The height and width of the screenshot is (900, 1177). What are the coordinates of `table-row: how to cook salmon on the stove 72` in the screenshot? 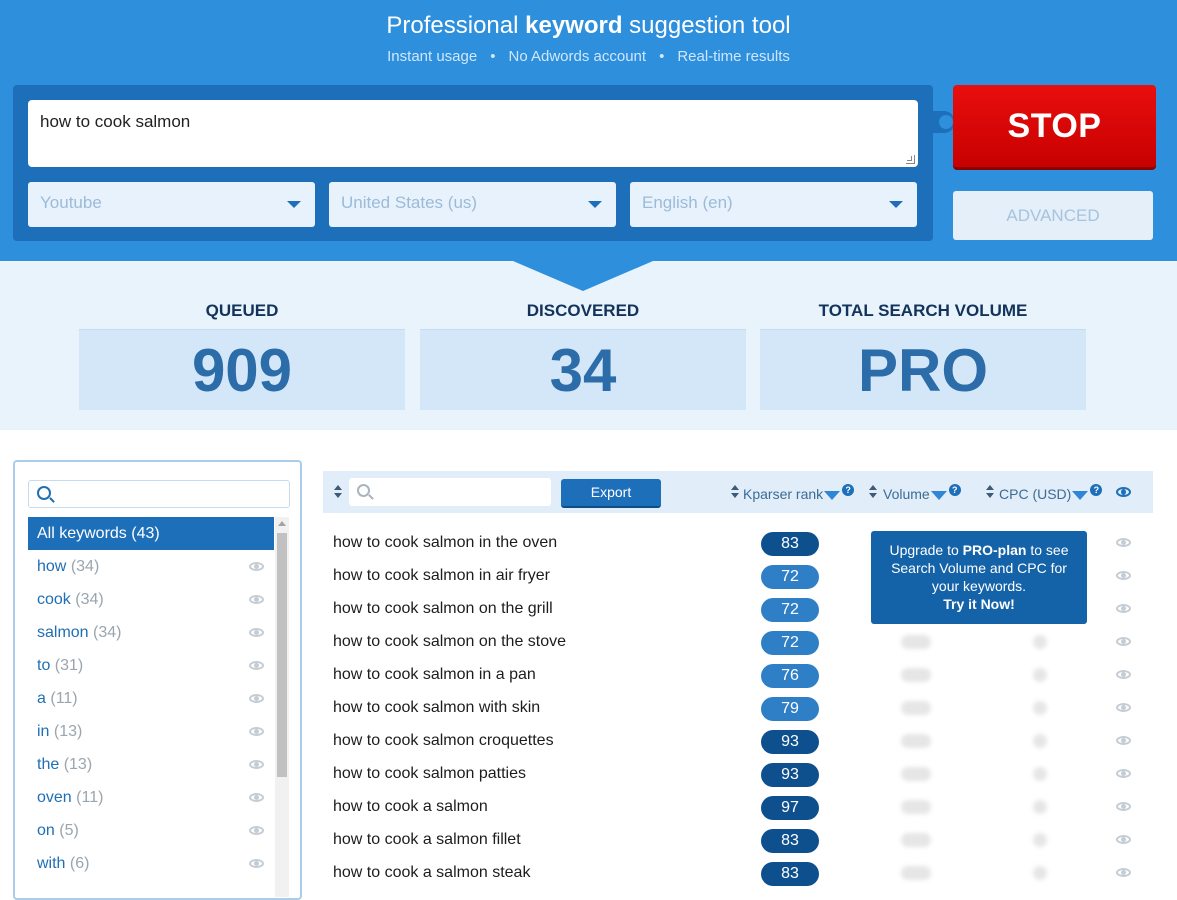 It's located at (738, 642).